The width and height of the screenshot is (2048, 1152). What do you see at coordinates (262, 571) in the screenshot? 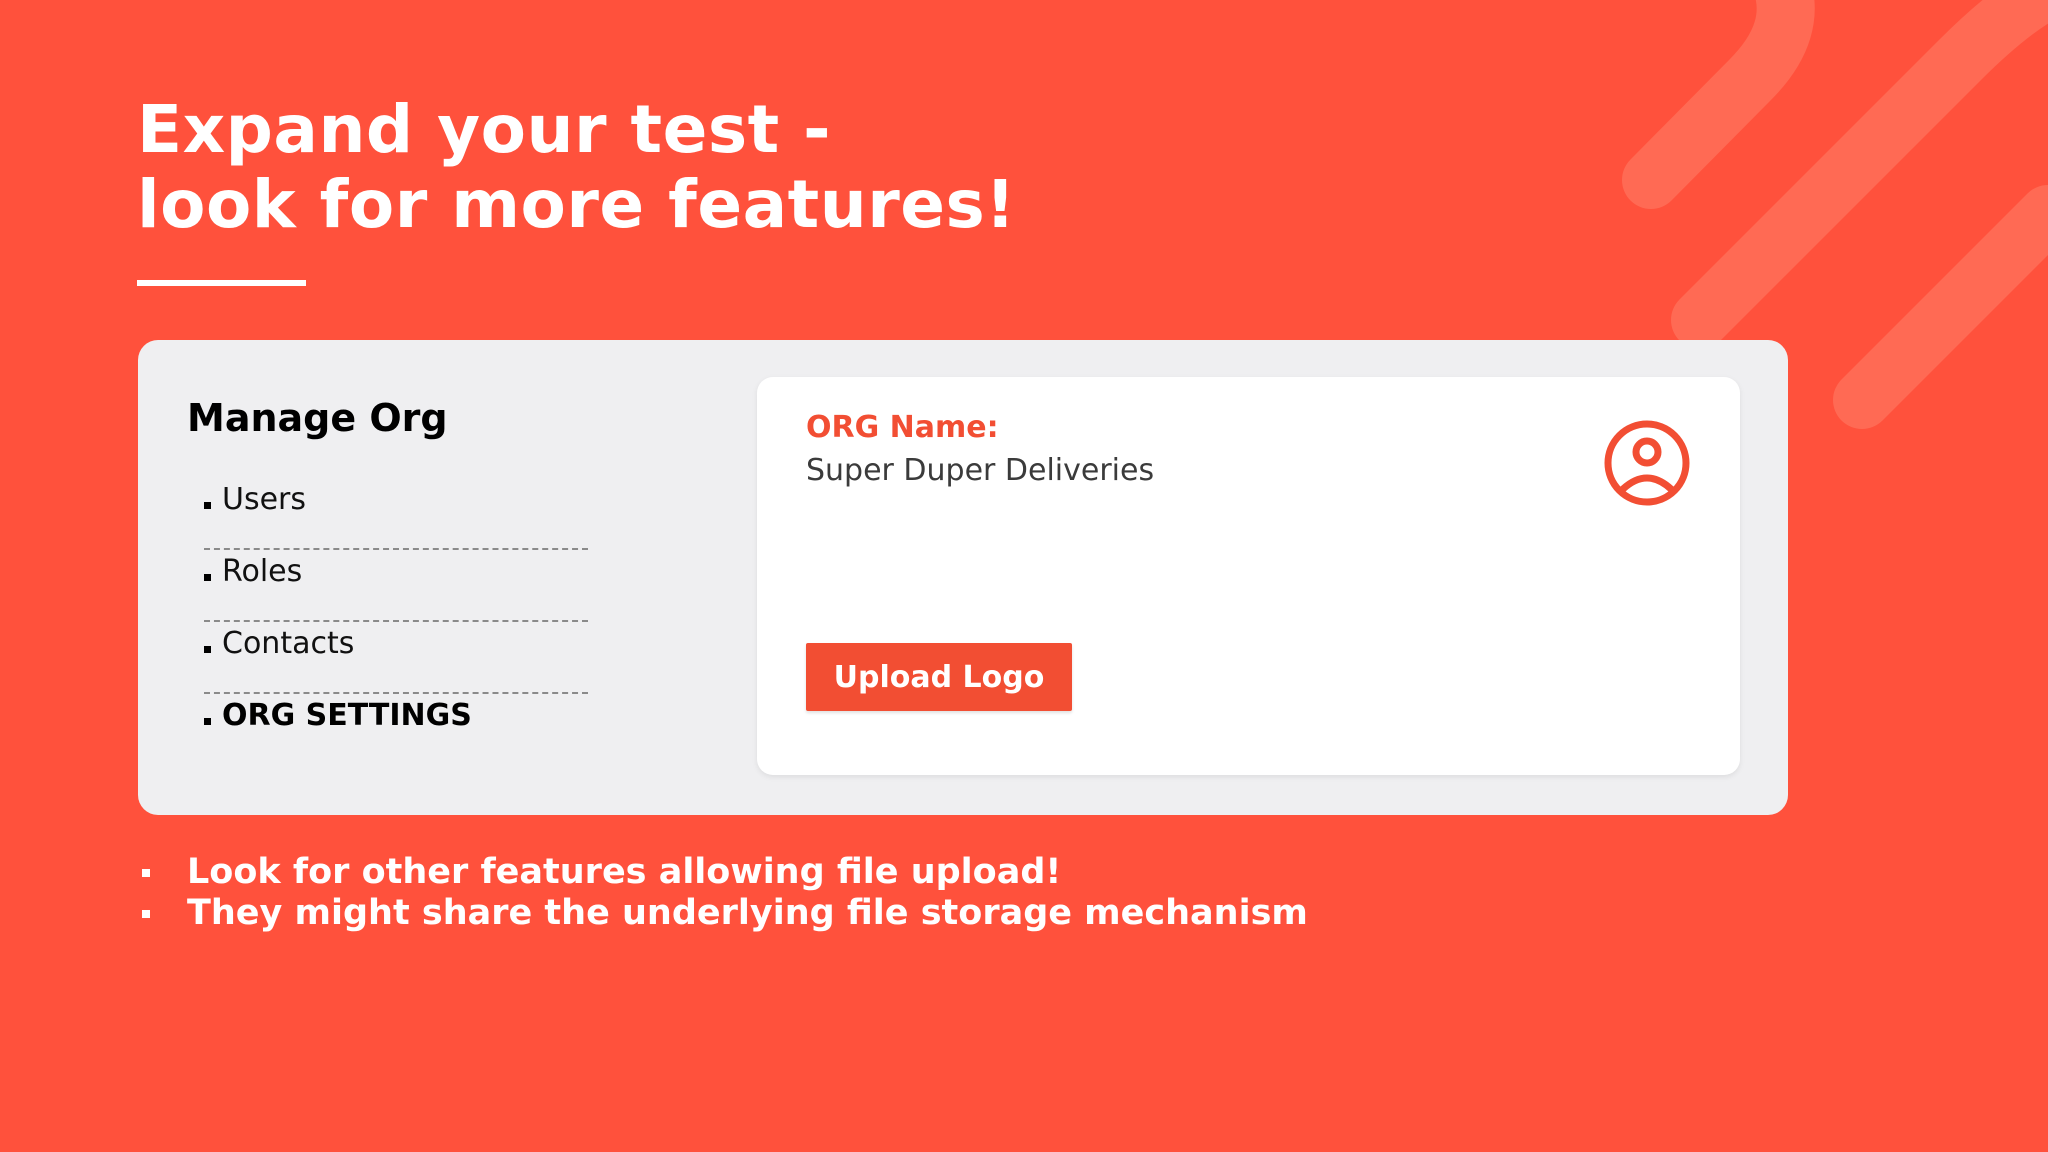
I see `sidebar-item-label: Roles` at bounding box center [262, 571].